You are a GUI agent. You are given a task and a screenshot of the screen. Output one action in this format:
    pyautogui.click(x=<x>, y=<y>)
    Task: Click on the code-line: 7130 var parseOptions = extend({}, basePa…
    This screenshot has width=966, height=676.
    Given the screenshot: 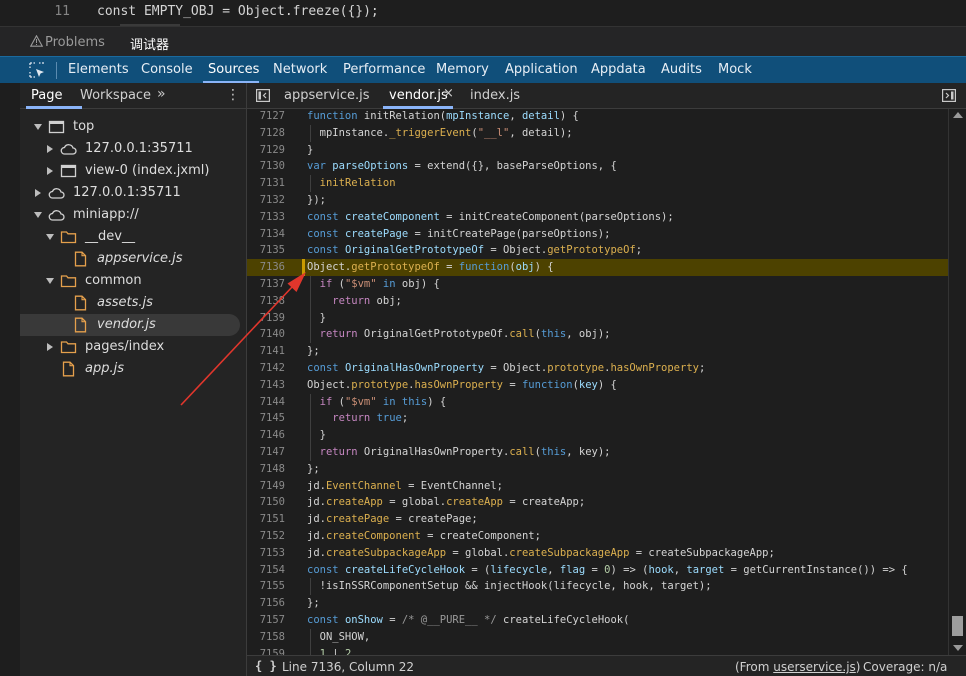 What is the action you would take?
    pyautogui.click(x=597, y=166)
    